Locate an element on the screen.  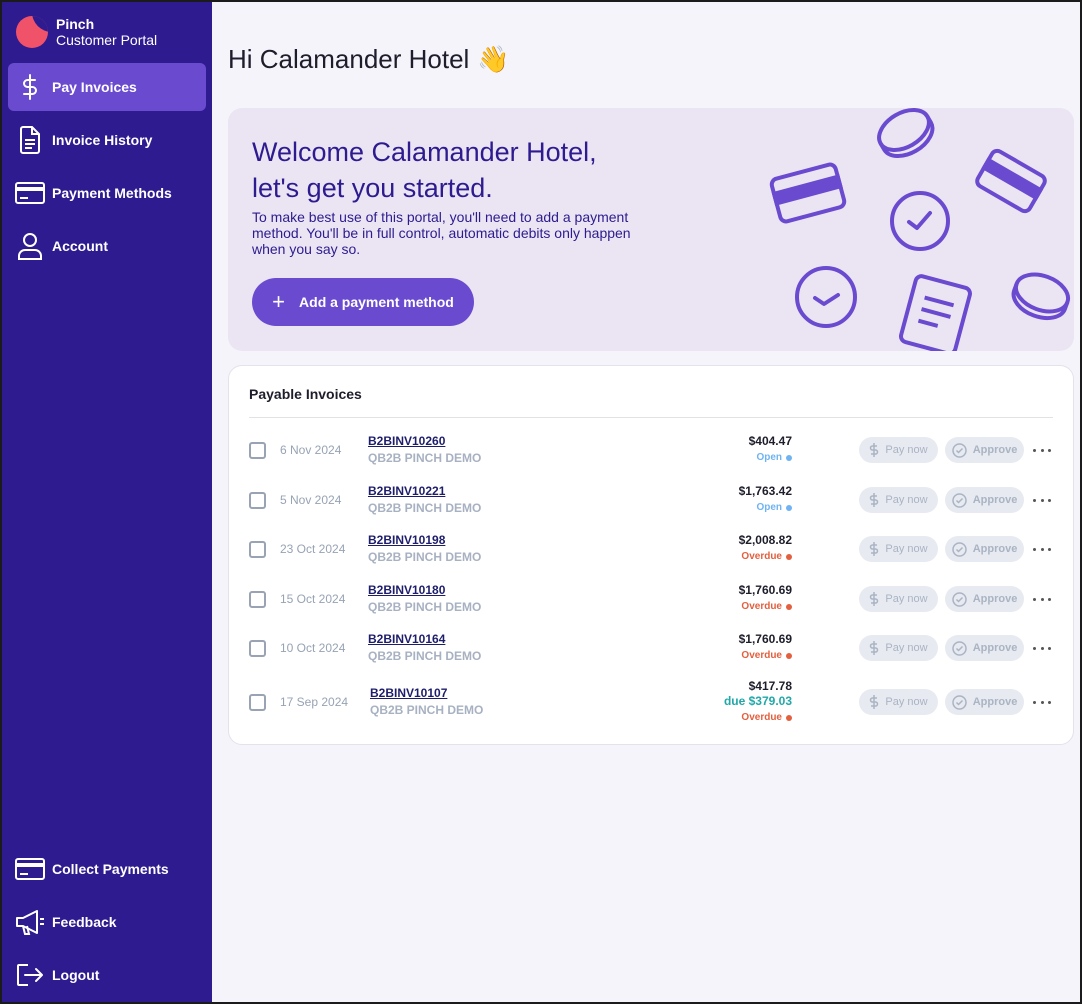
divider is located at coordinates (651, 417).